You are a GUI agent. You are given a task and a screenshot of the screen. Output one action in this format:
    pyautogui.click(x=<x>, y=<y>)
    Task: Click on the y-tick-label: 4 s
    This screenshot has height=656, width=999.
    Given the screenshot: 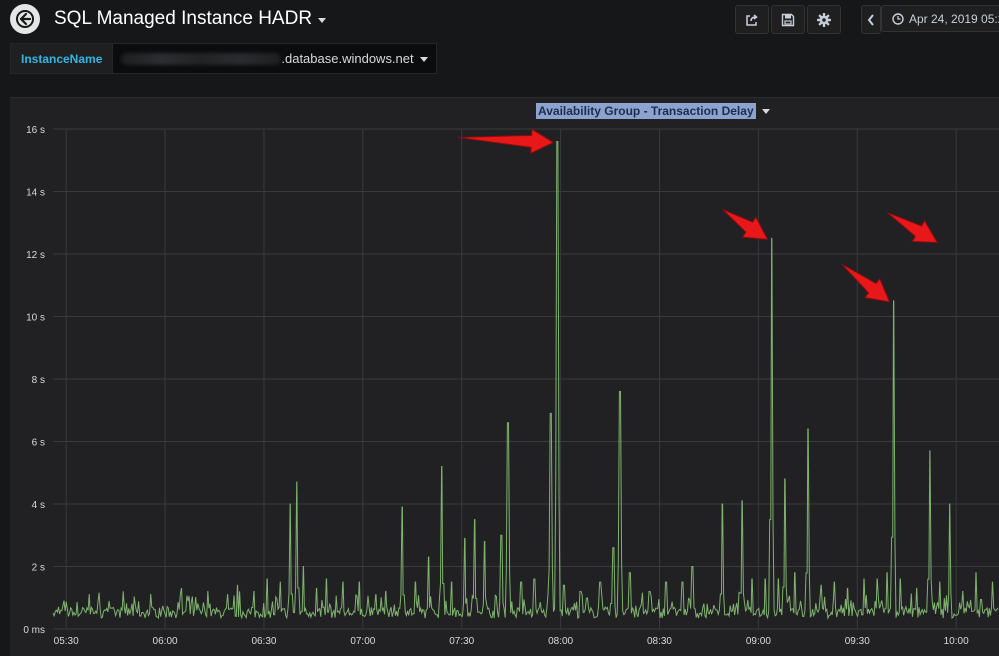 What is the action you would take?
    pyautogui.click(x=38, y=505)
    